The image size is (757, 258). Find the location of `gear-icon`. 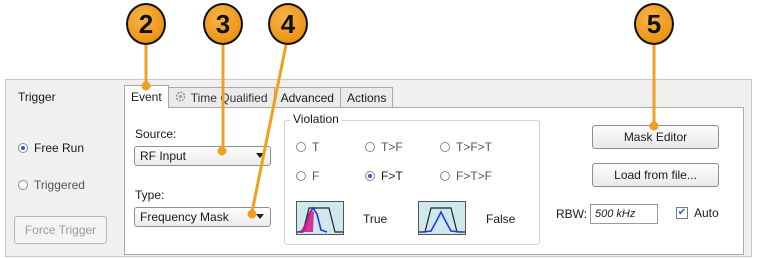

gear-icon is located at coordinates (180, 98).